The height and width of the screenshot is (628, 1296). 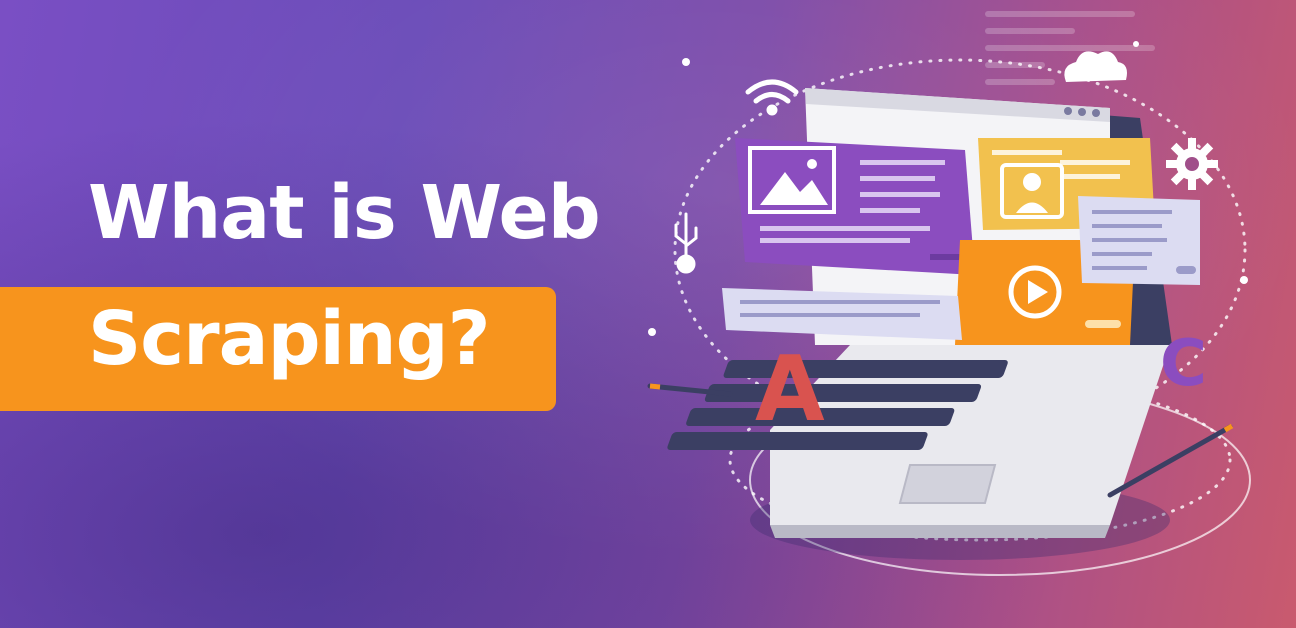 I want to click on floating-text-card-left, so click(x=842, y=314).